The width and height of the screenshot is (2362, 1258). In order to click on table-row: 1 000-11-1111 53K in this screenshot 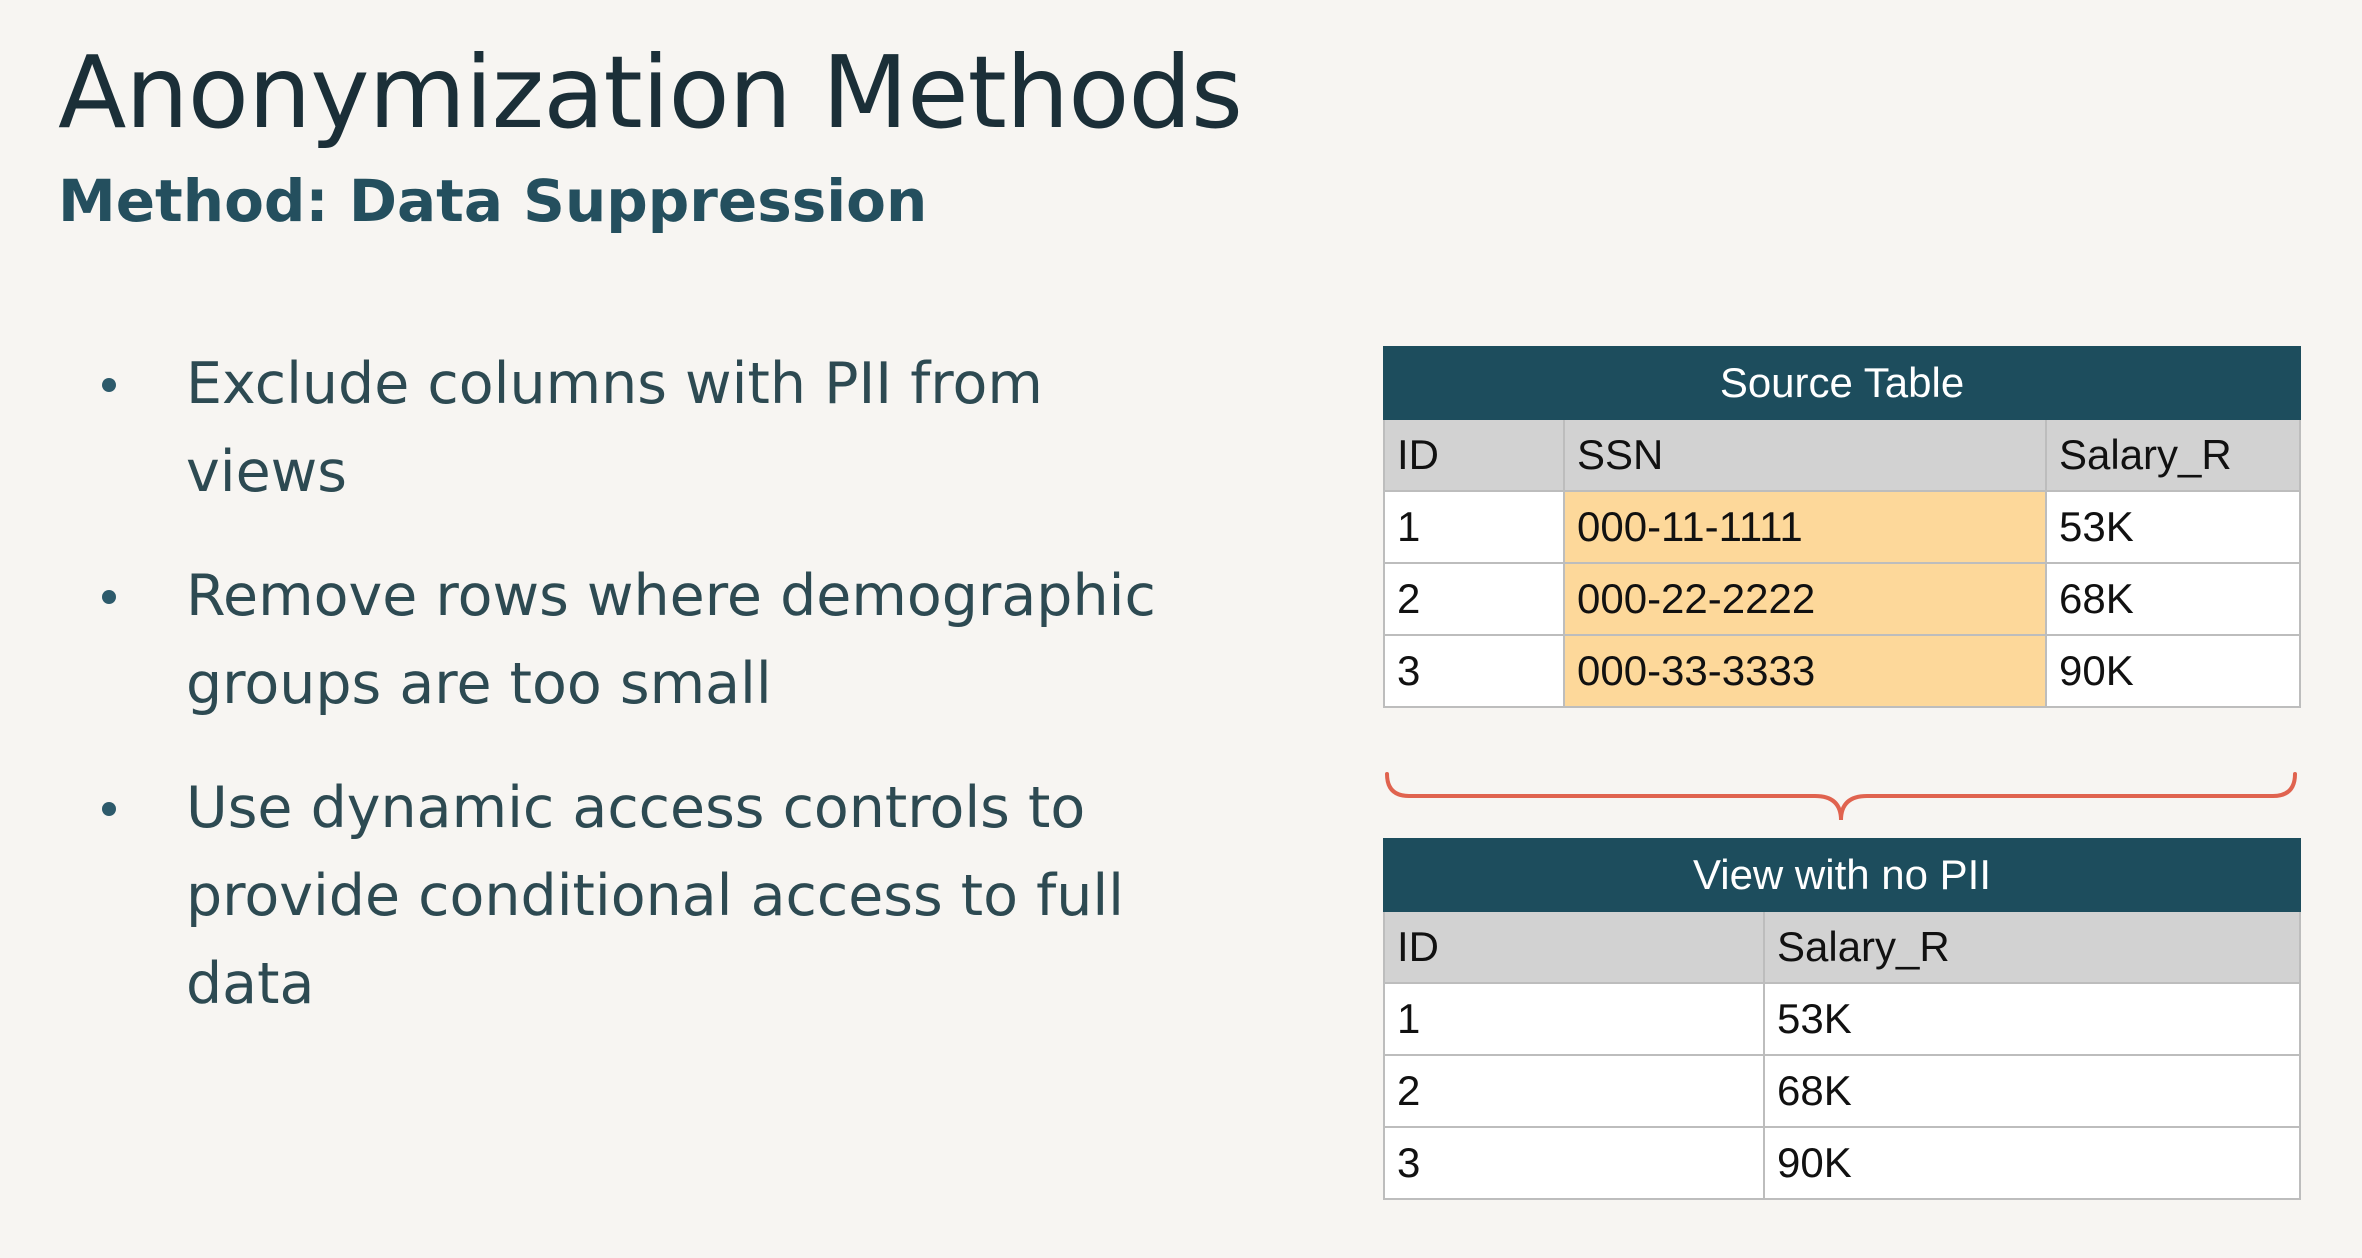, I will do `click(1842, 527)`.